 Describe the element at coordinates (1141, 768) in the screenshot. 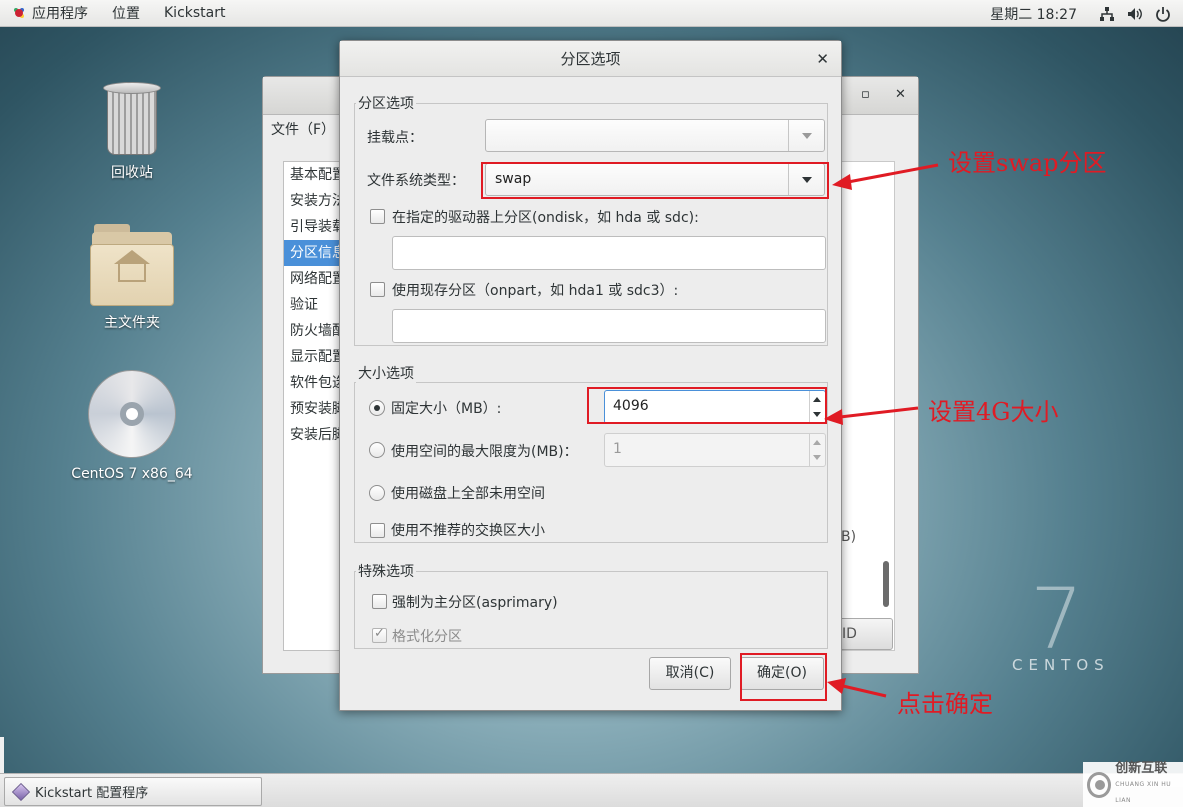

I see `brand-name: 创新互联` at that location.